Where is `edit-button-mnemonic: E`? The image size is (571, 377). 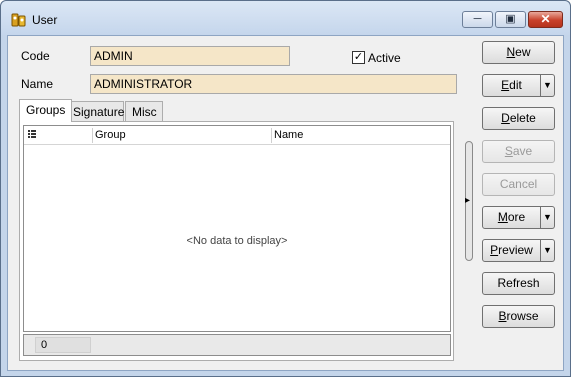 edit-button-mnemonic: E is located at coordinates (505, 85).